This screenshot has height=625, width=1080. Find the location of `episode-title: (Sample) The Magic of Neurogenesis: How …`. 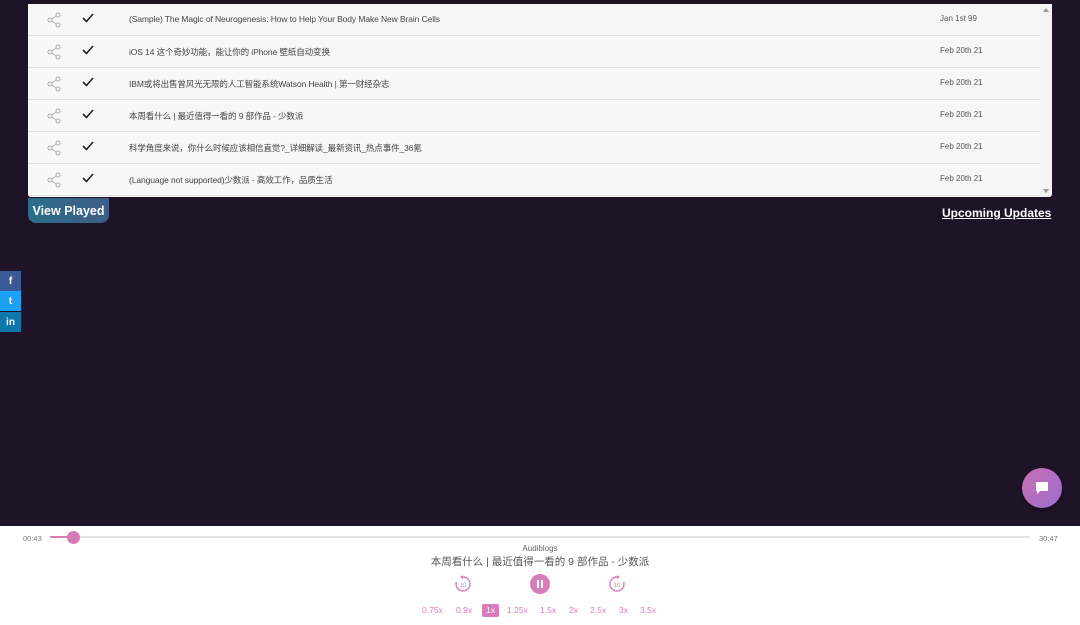

episode-title: (Sample) The Magic of Neurogenesis: How … is located at coordinates (284, 19).